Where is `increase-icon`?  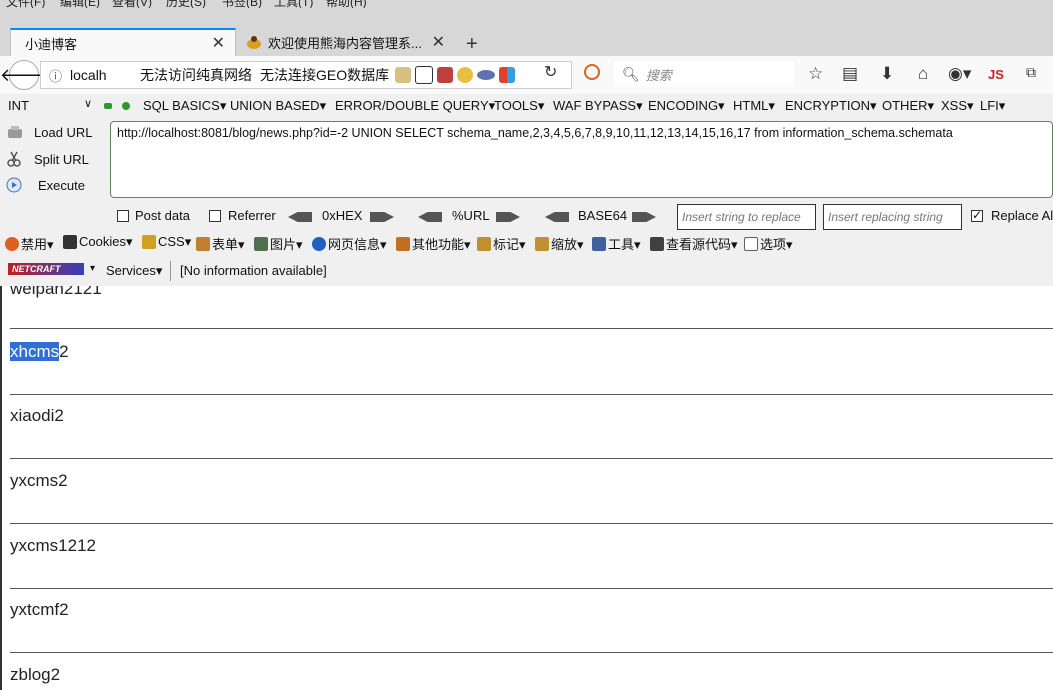
increase-icon is located at coordinates (126, 106).